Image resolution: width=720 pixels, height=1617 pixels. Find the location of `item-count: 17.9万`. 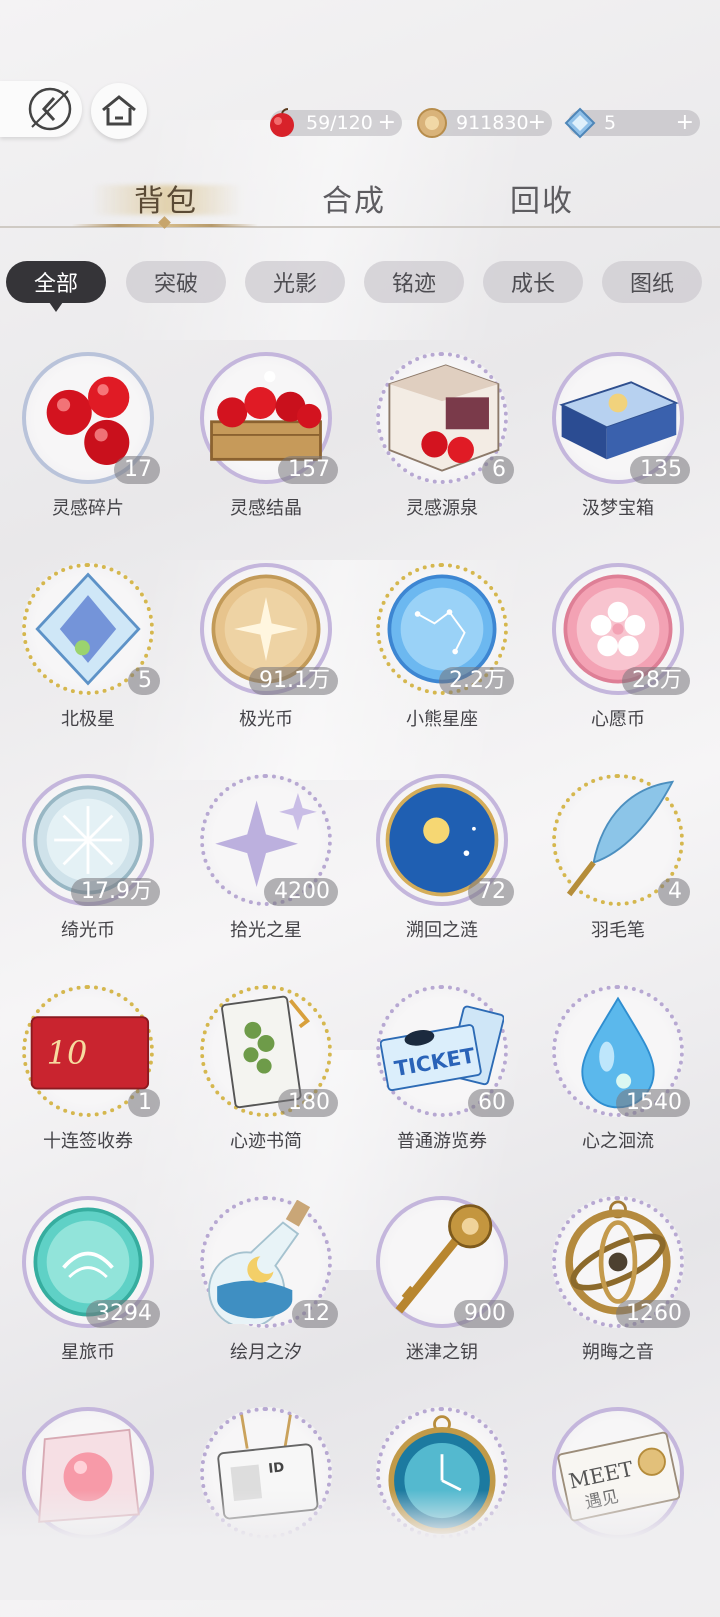

item-count: 17.9万 is located at coordinates (115, 892).